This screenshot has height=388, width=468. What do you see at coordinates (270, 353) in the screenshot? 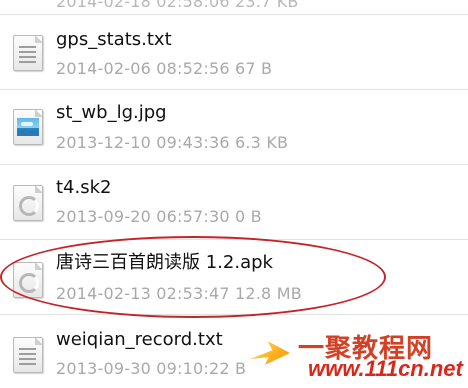
I see `watermark-arrow-icon` at bounding box center [270, 353].